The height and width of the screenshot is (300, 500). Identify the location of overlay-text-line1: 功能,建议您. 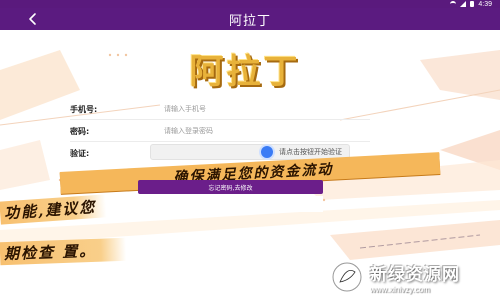
(53, 209).